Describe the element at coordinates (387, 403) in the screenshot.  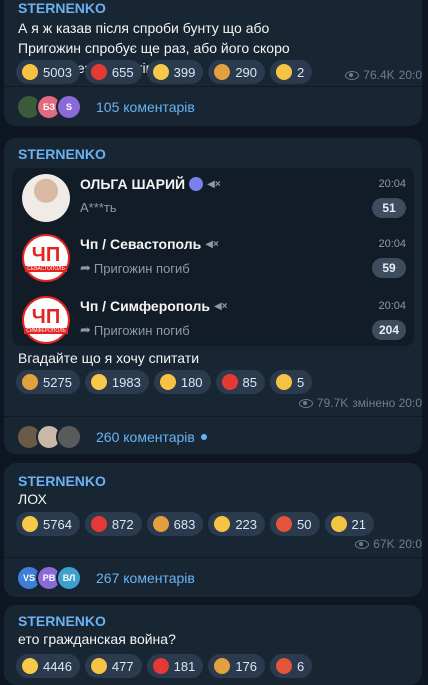
I see `edited-label: змінено 20:0` at that location.